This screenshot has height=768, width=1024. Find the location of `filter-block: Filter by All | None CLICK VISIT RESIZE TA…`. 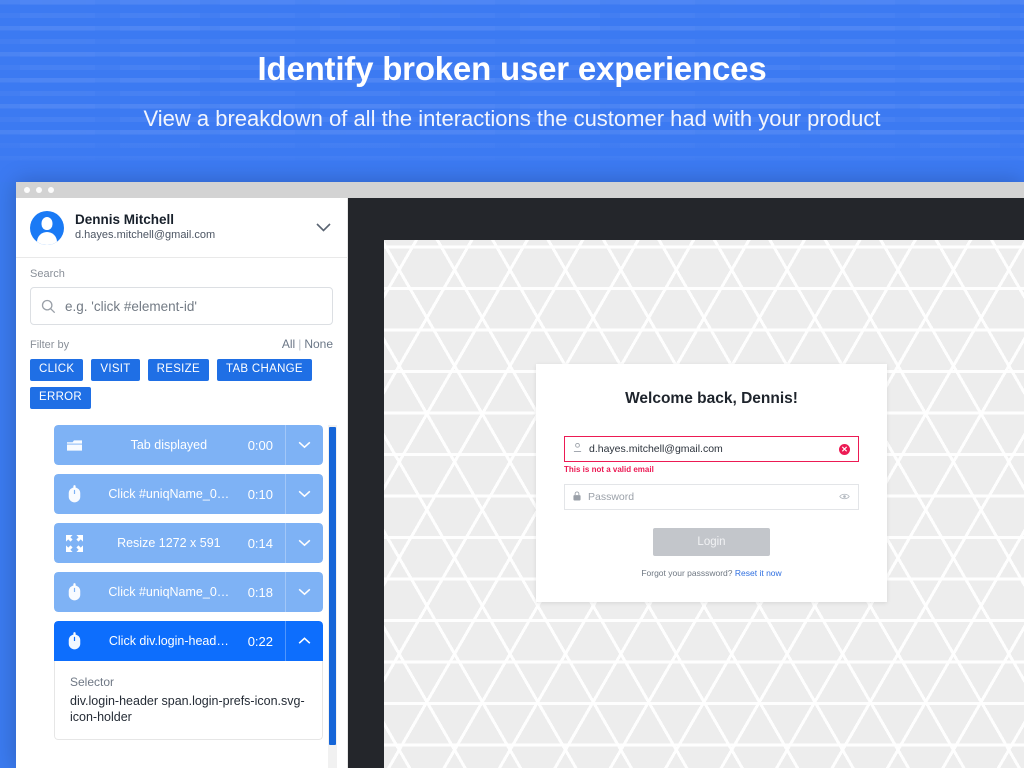

filter-block: Filter by All | None CLICK VISIT RESIZE TA… is located at coordinates (181, 375).